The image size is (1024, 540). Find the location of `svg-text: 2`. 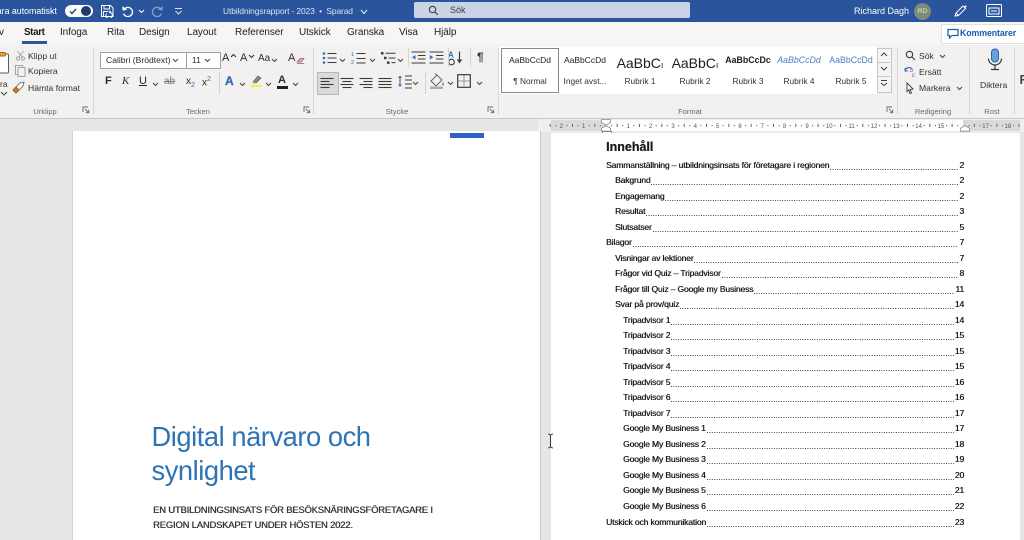

svg-text: 2 is located at coordinates (352, 62).